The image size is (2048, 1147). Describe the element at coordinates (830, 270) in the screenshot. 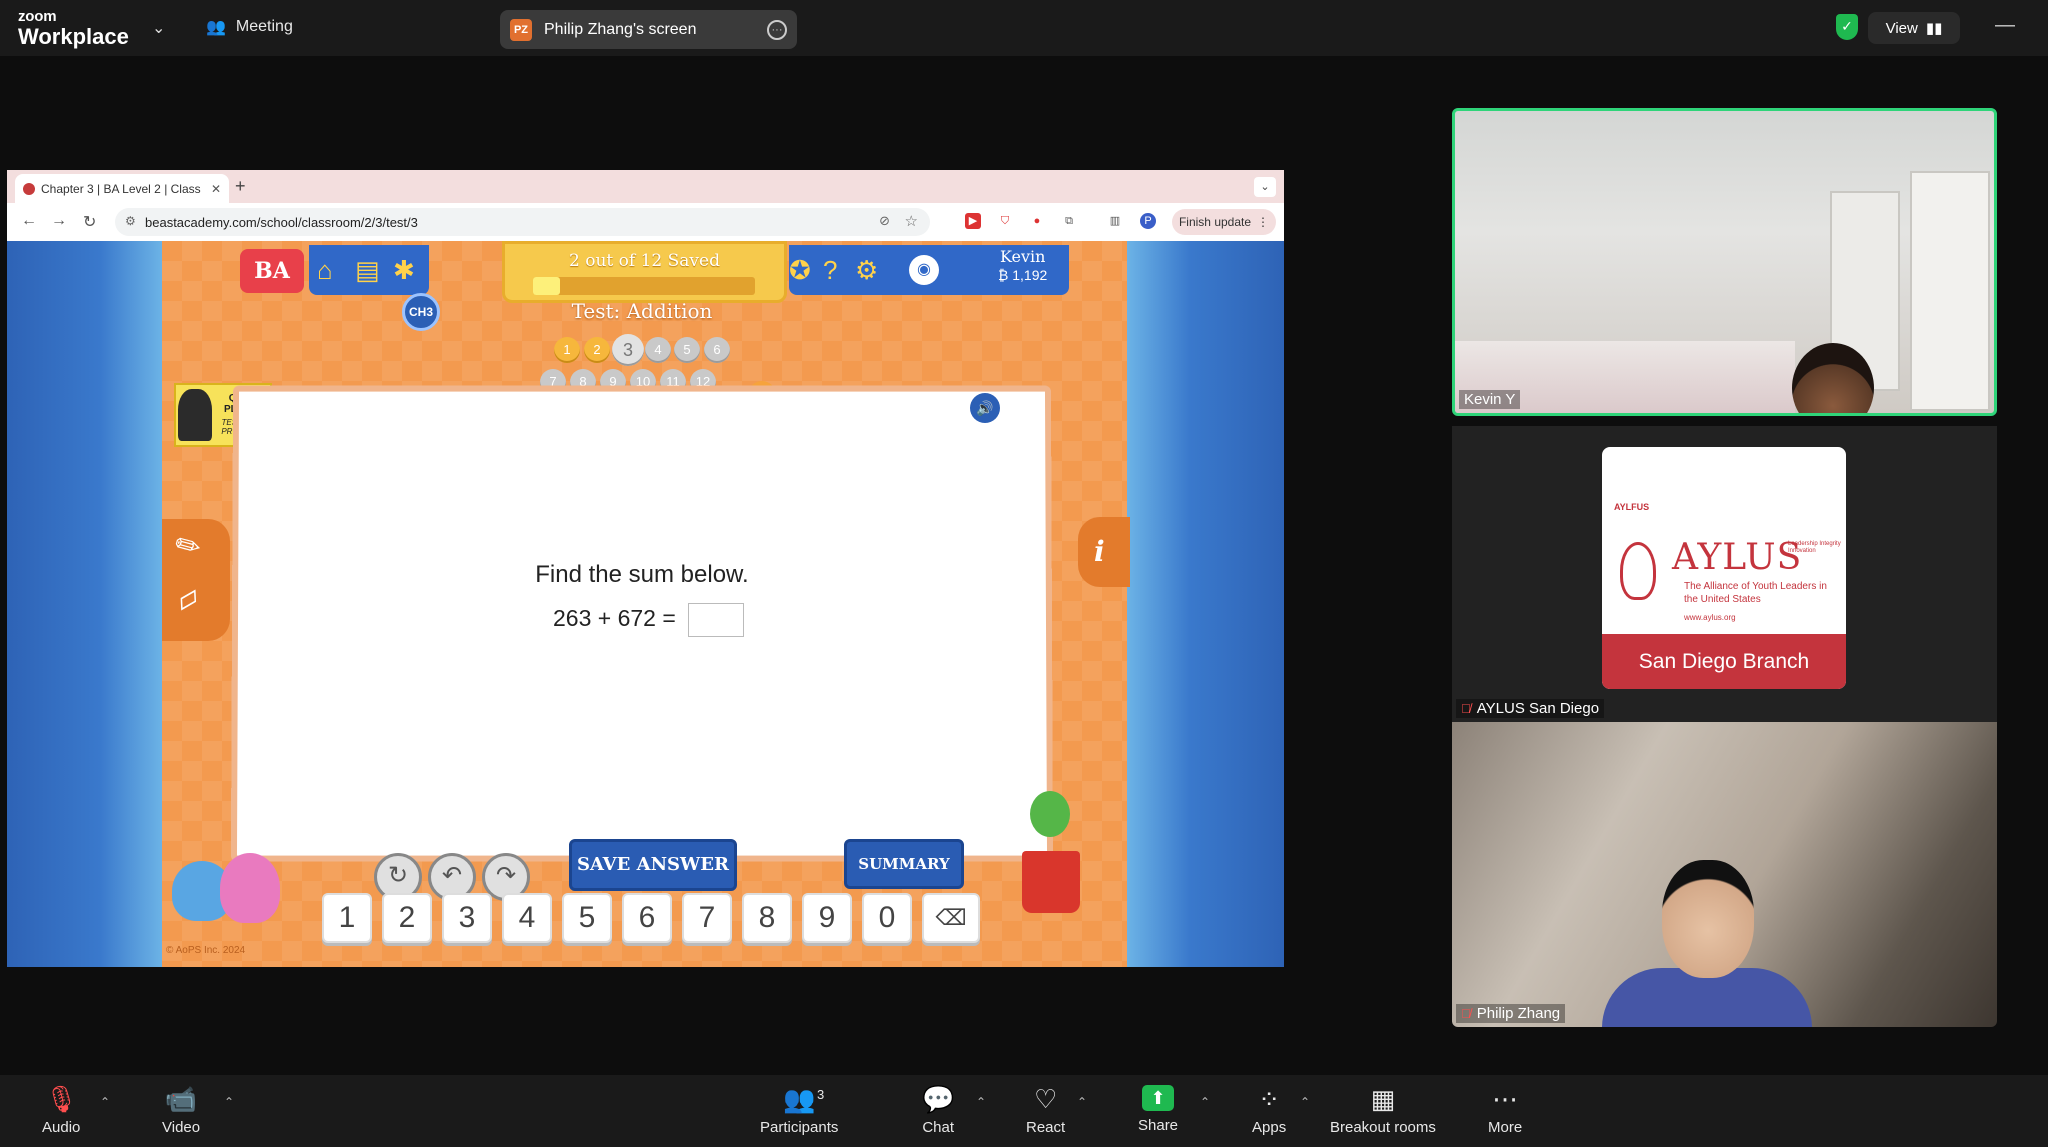

I see `help-icon: ?` at that location.